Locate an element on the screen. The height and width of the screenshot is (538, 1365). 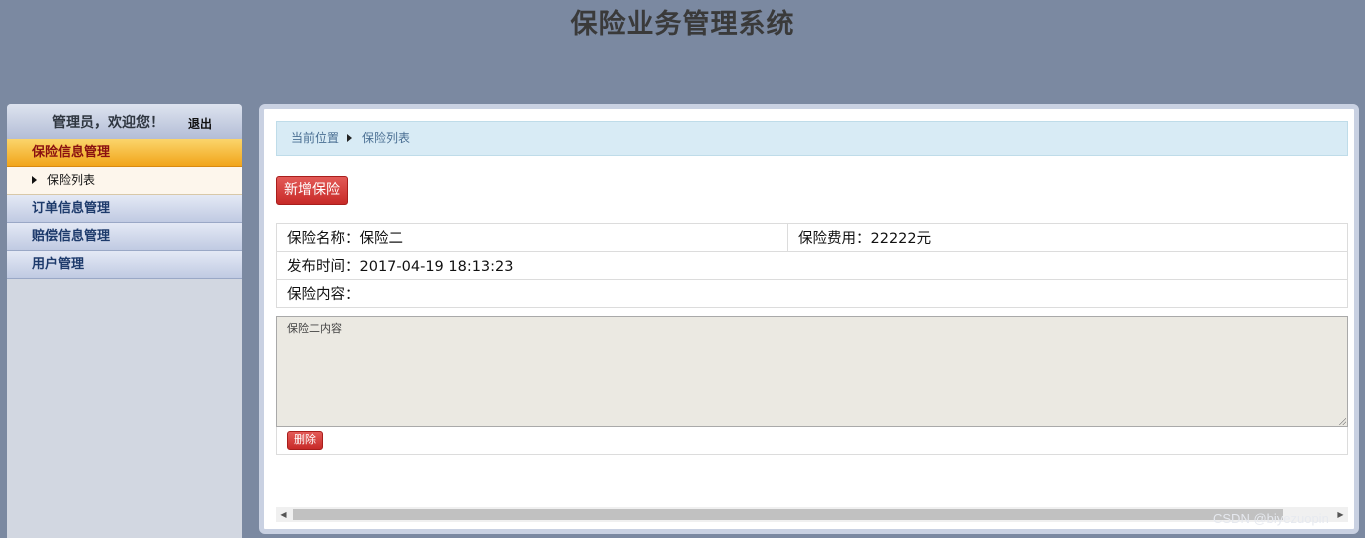
insurance-fee: 保险费用：22222元 is located at coordinates (1067, 237).